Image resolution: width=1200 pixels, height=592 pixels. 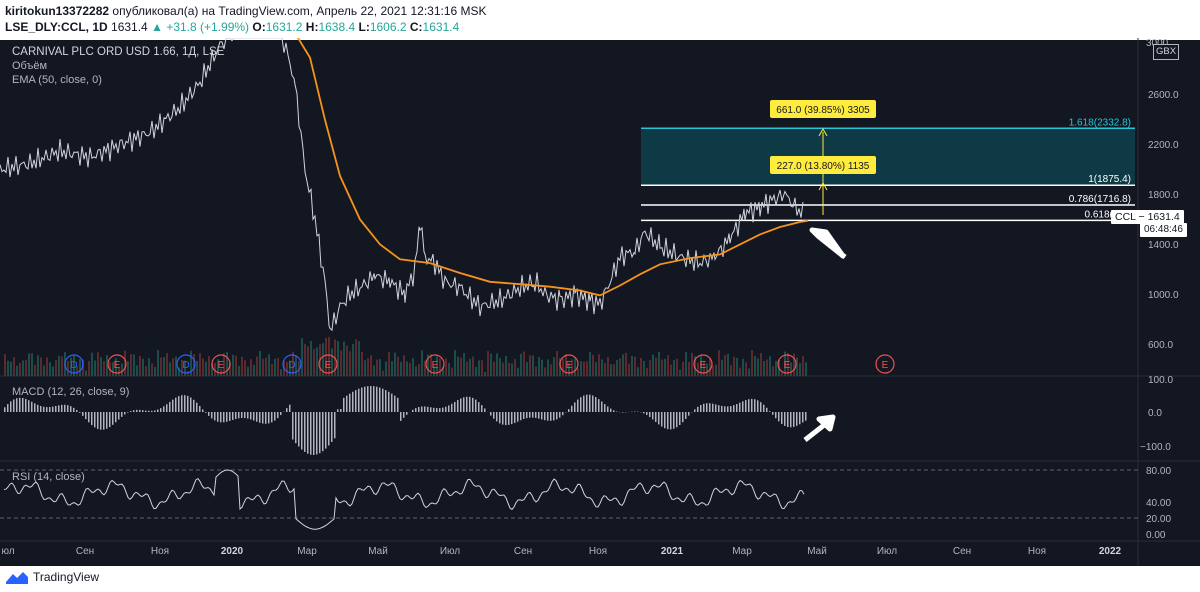 I want to click on symbol-label: LSE_DLY:CCL, 1D, so click(x=56, y=27).